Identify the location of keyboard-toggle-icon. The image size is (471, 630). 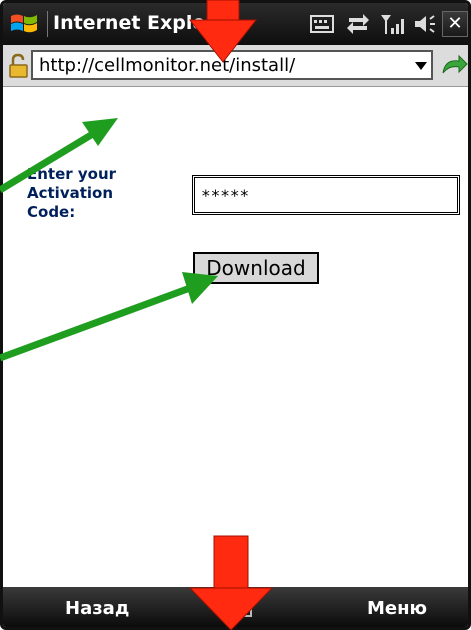
(238, 609).